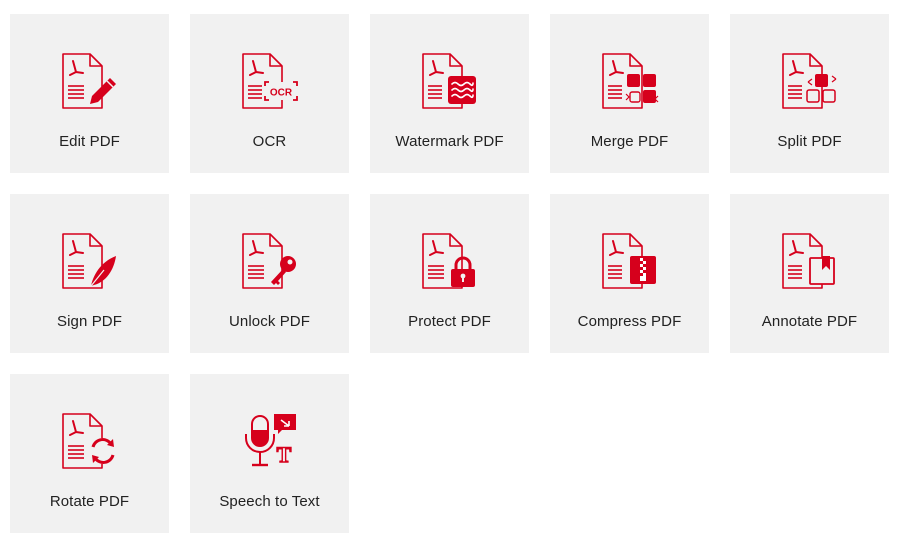  What do you see at coordinates (630, 263) in the screenshot?
I see `compress-pdf-icon` at bounding box center [630, 263].